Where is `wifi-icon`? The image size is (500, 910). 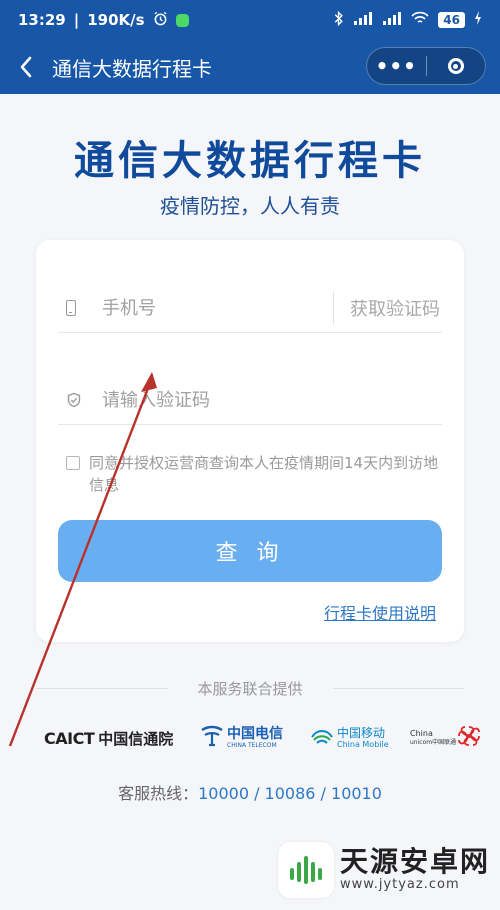 wifi-icon is located at coordinates (420, 20).